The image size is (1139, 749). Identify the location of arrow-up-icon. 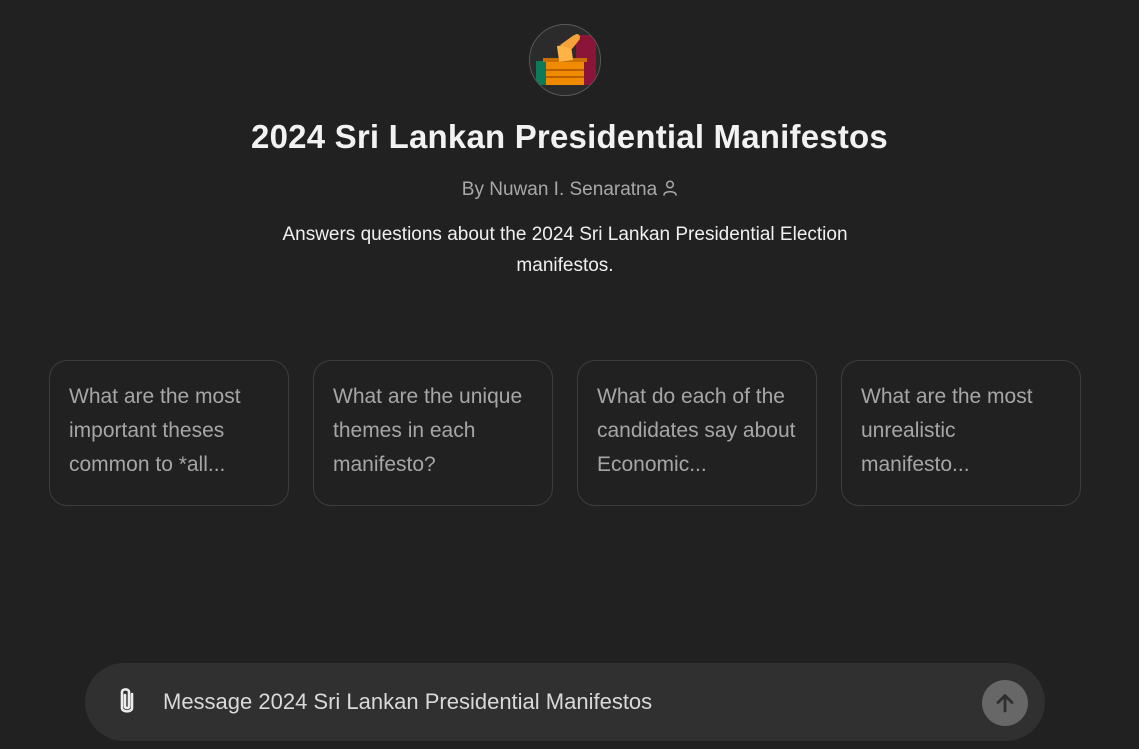
(1005, 703).